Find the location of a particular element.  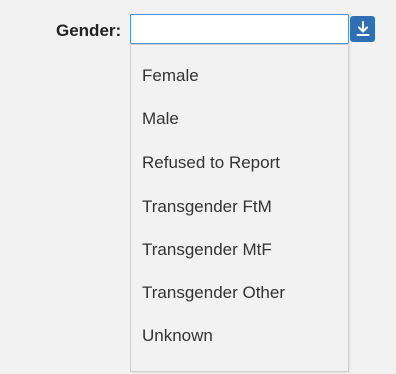

option-transgender-other: Transgender Other is located at coordinates (239, 293).